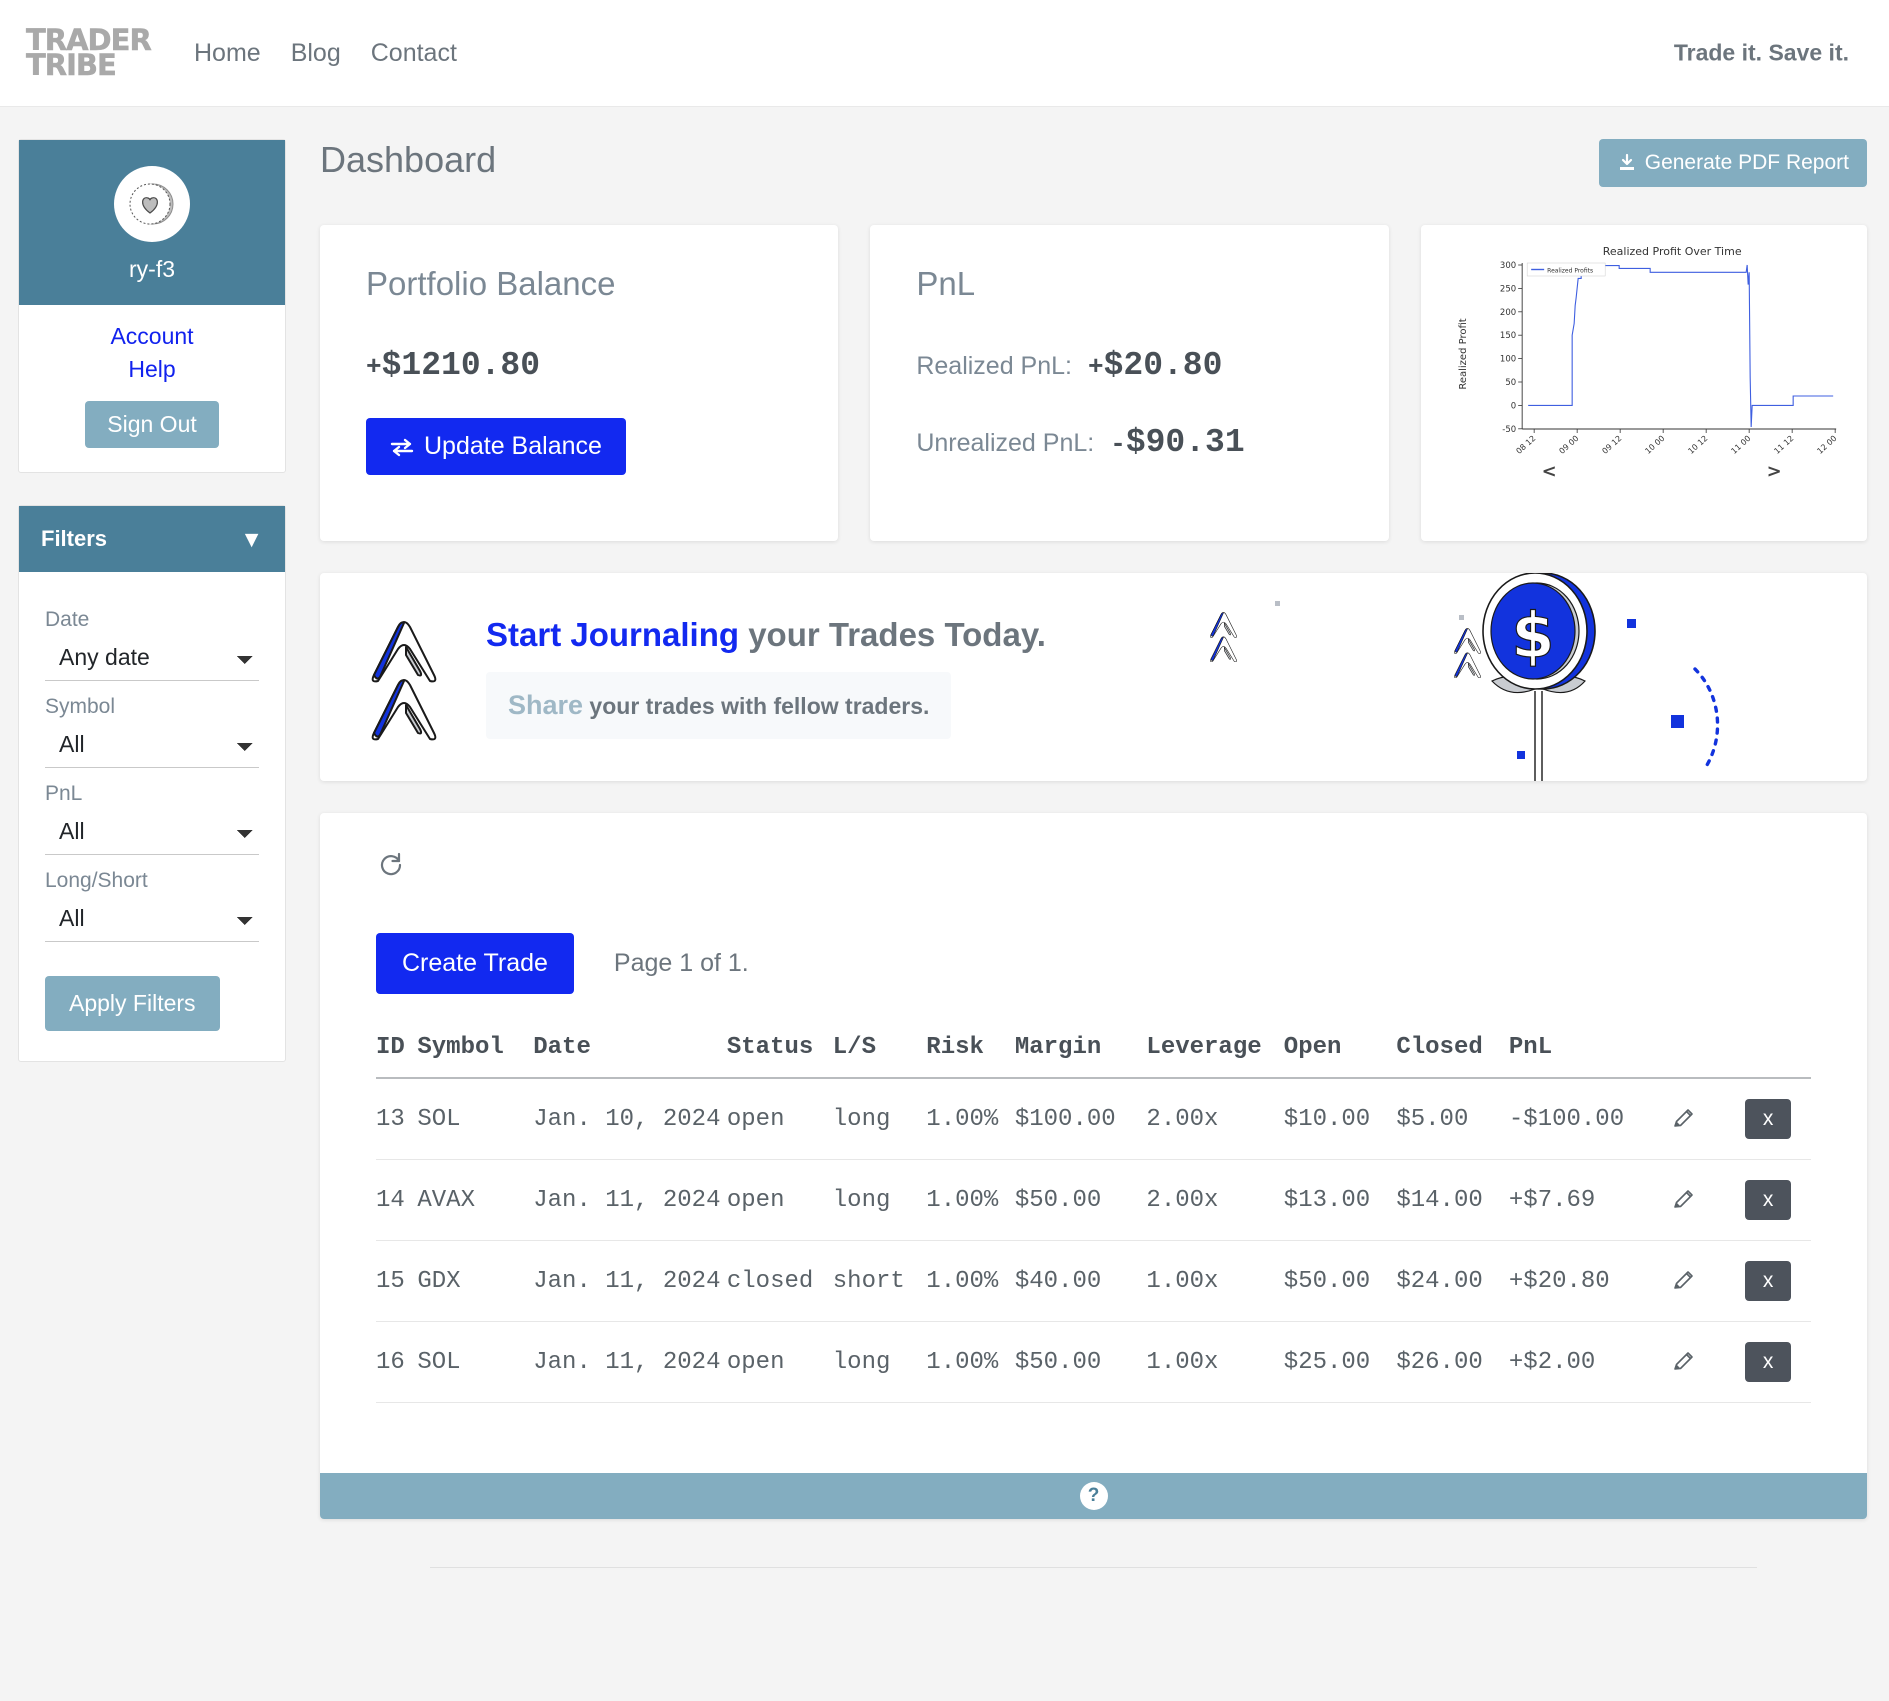 The width and height of the screenshot is (1889, 1701). I want to click on nav-link-contact: Contact, so click(414, 53).